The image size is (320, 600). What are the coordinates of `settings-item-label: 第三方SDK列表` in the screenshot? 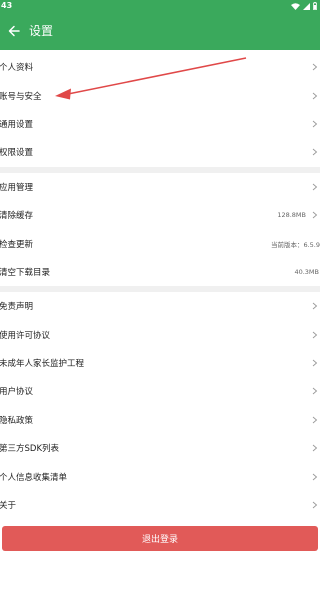 It's located at (30, 449).